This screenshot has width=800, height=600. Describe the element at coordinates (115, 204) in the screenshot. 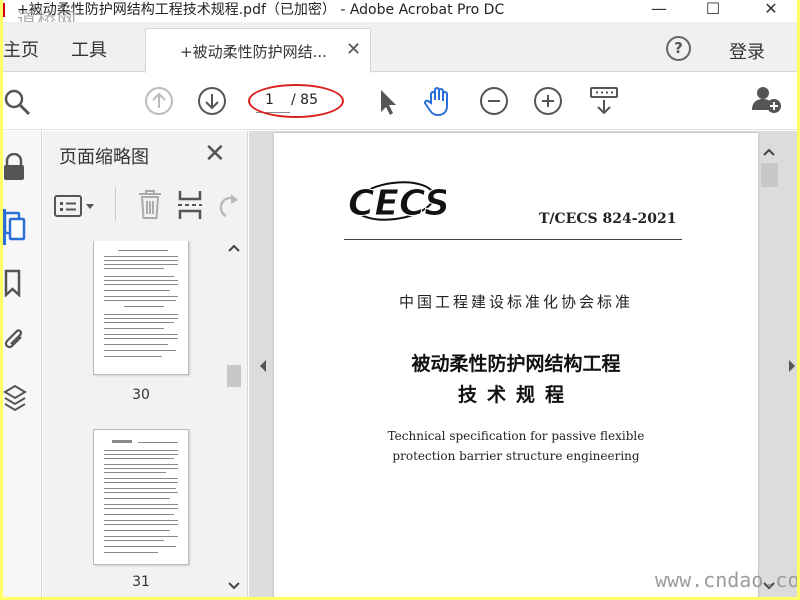

I see `tool-divider` at that location.